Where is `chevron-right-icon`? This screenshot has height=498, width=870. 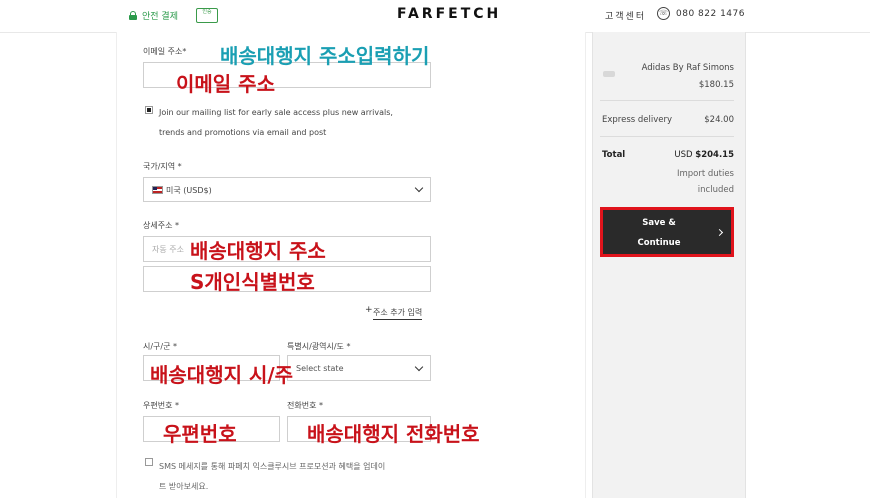 chevron-right-icon is located at coordinates (719, 232).